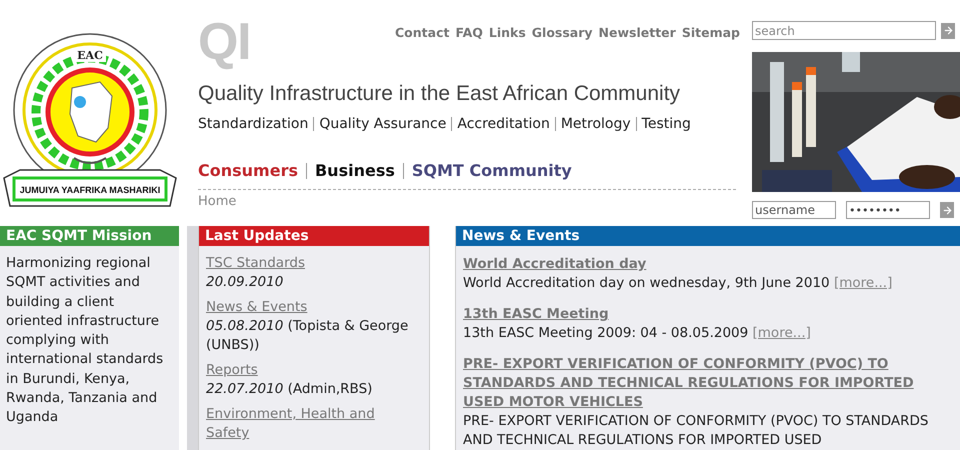  Describe the element at coordinates (711, 33) in the screenshot. I see `top-link: Sitemap` at that location.